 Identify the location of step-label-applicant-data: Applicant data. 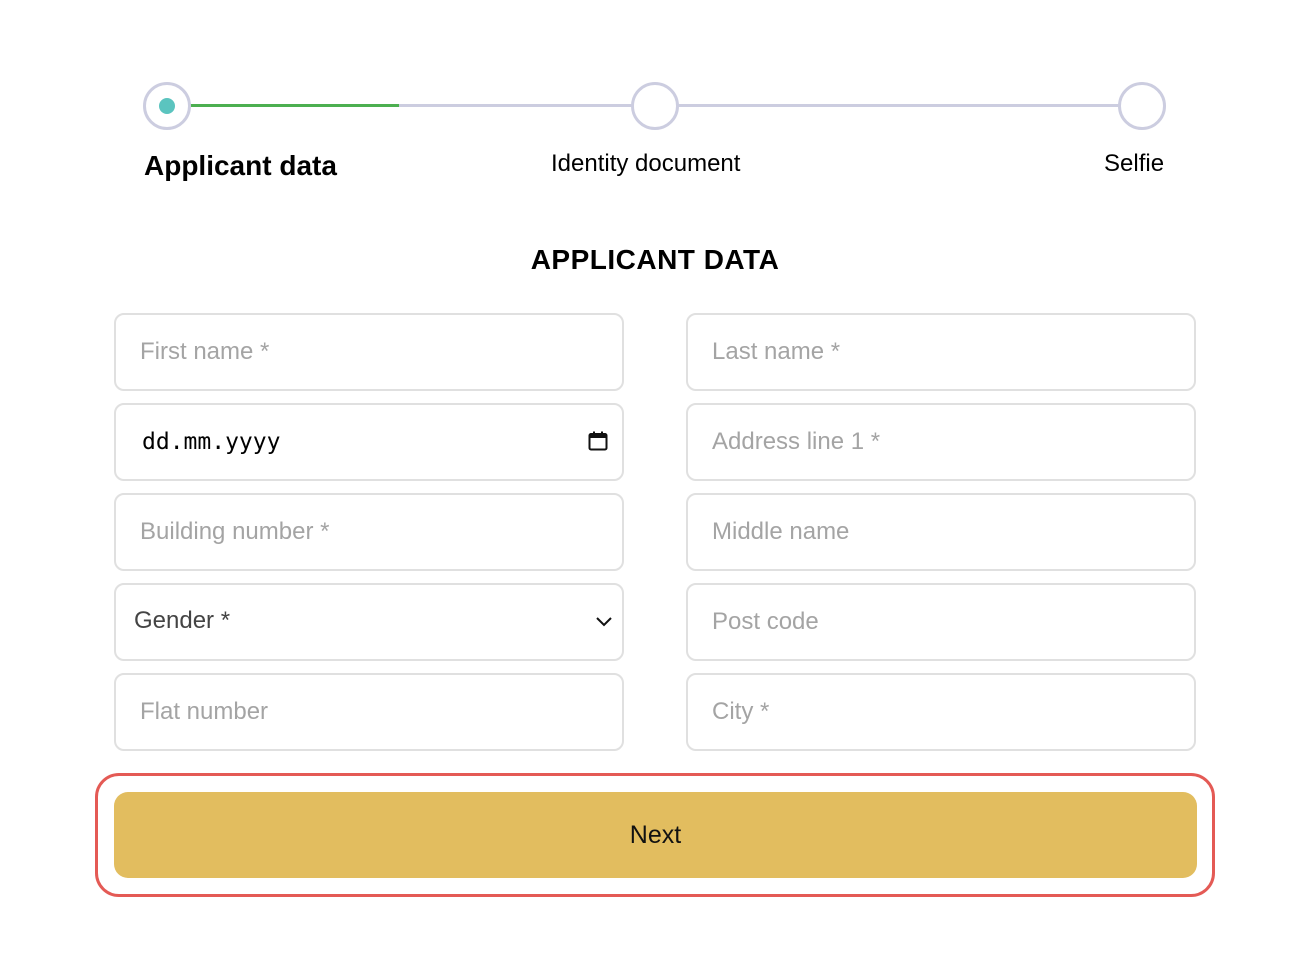
(240, 165).